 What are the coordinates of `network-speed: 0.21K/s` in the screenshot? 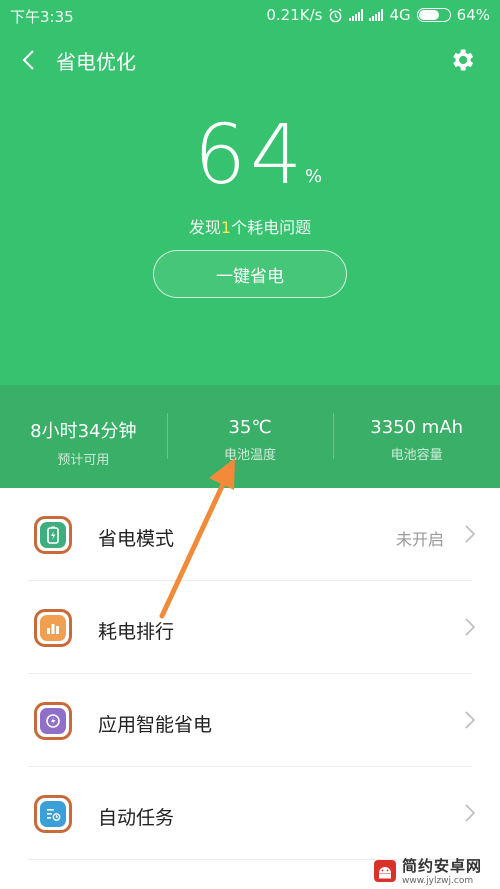 It's located at (294, 15).